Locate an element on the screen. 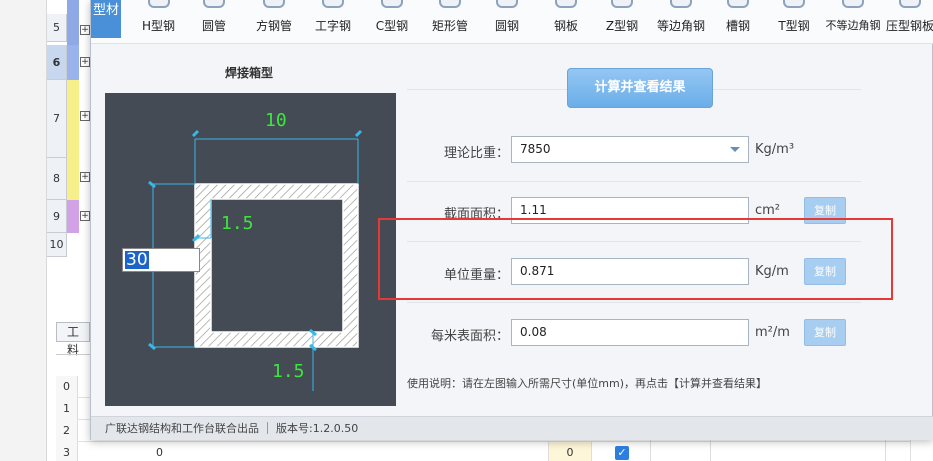 Image resolution: width=933 pixels, height=461 pixels. version-text: 版本号:1.2.0.50 is located at coordinates (317, 428).